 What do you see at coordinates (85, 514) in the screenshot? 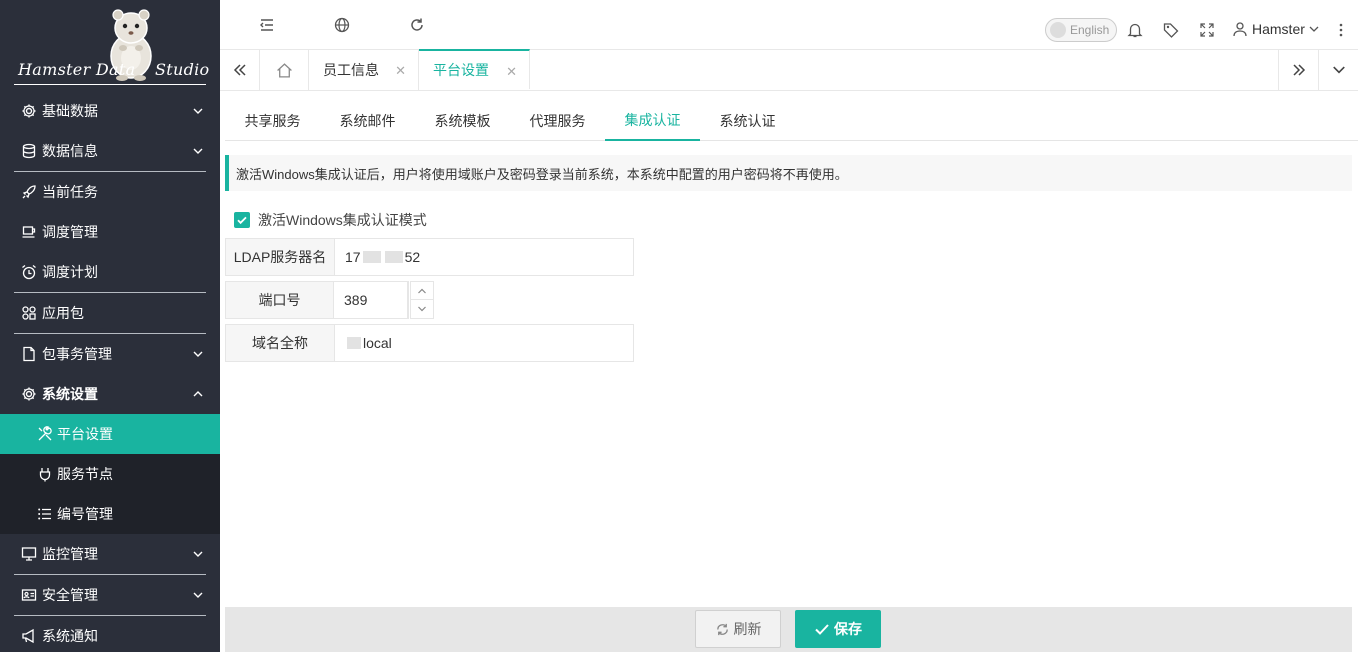
I see `sidebar-subitem-label: 编号管理` at bounding box center [85, 514].